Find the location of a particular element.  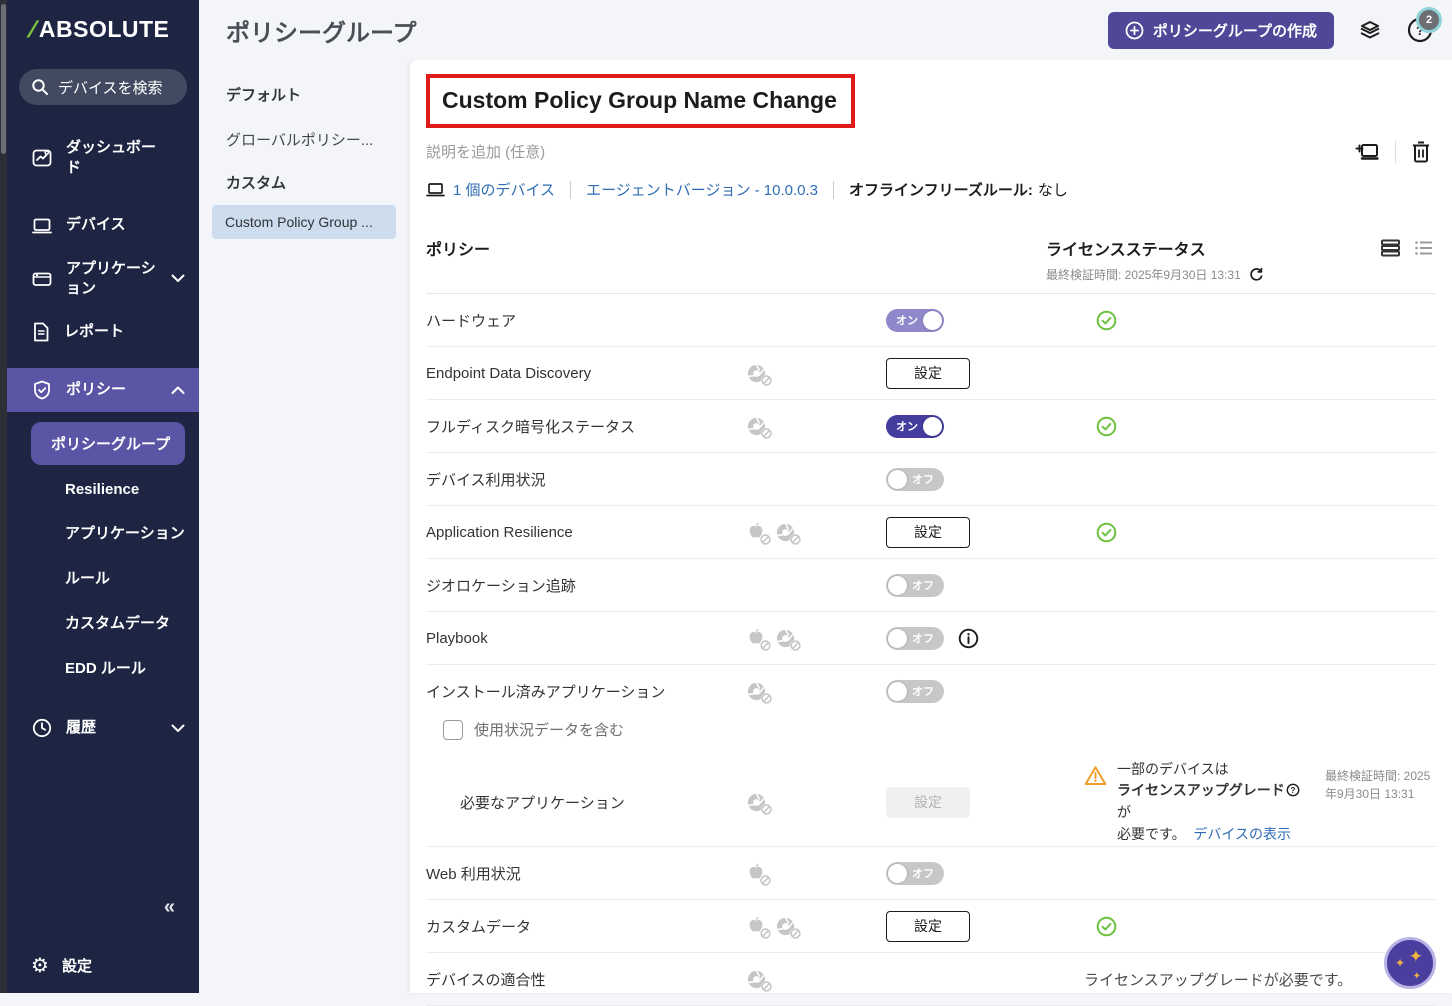

offline-freeze-rule-value: なし is located at coordinates (1052, 190).